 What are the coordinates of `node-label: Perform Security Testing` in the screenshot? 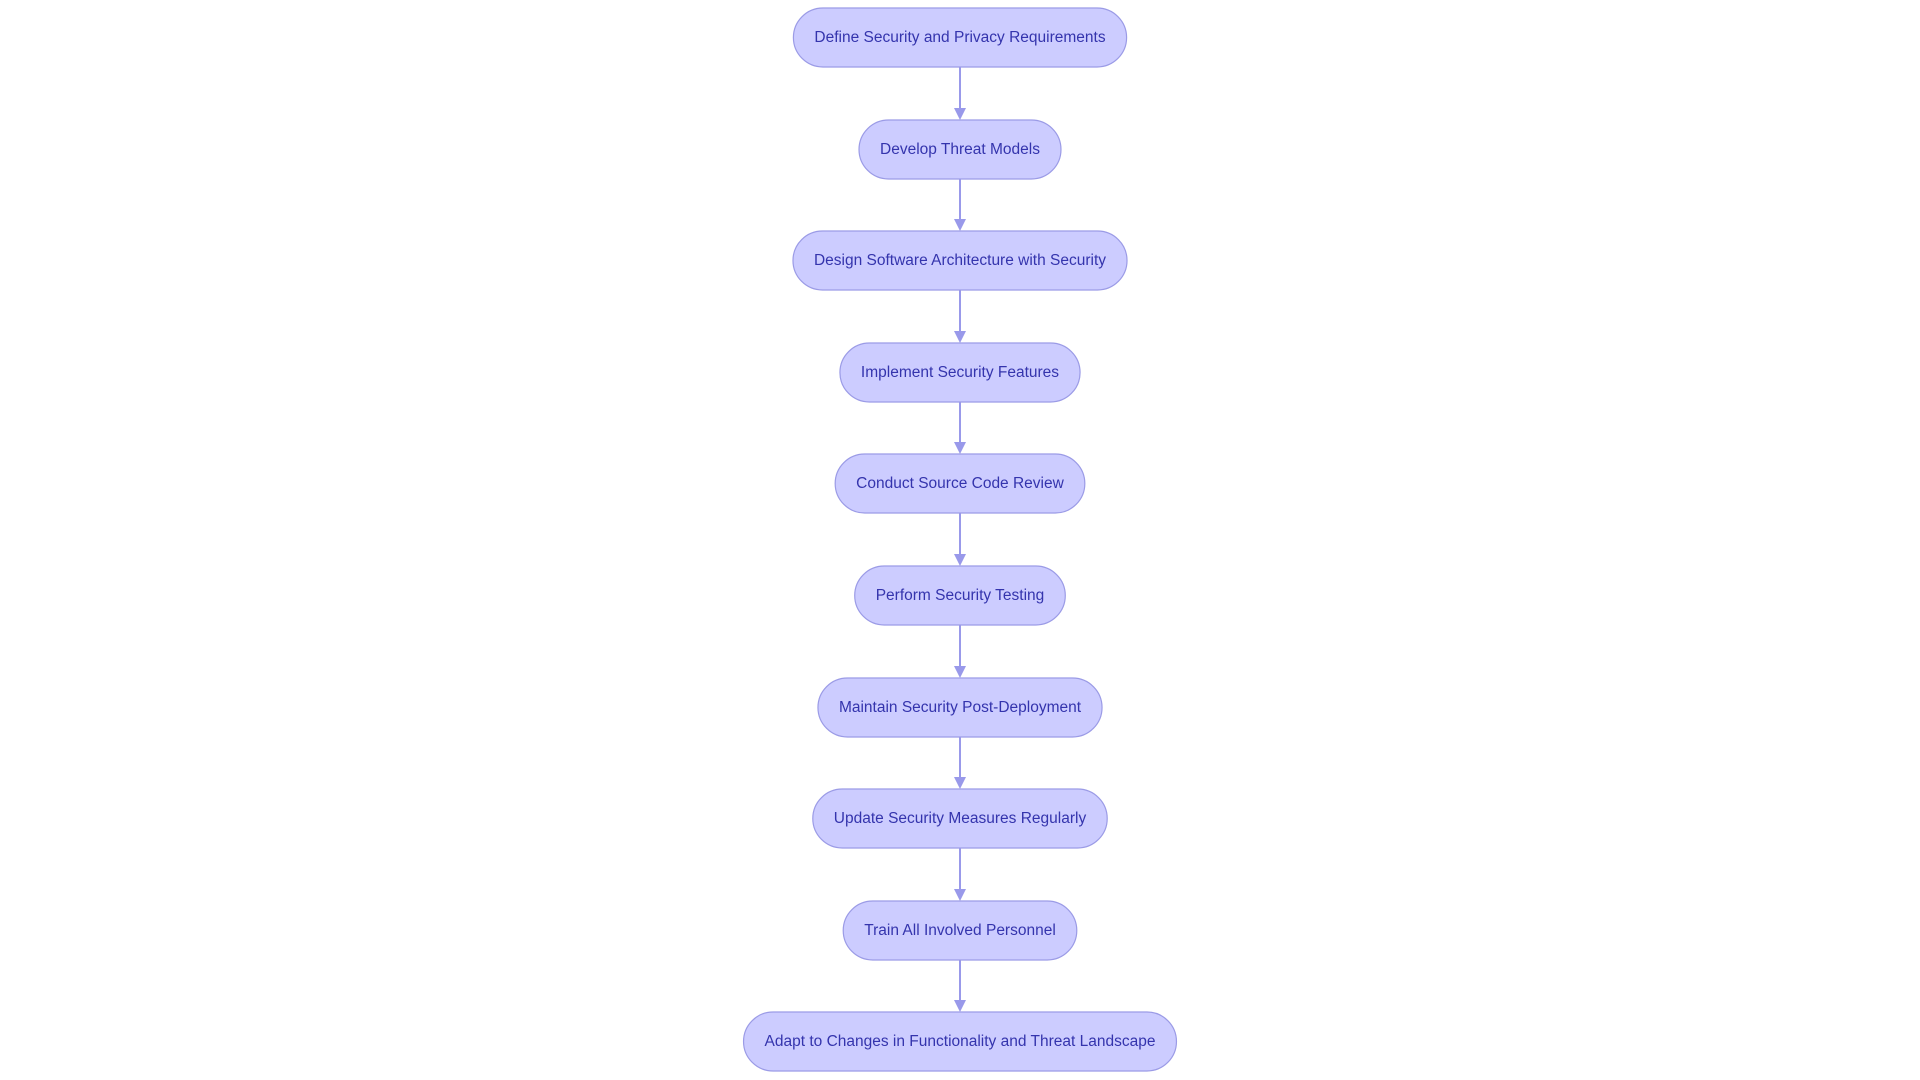 It's located at (960, 595).